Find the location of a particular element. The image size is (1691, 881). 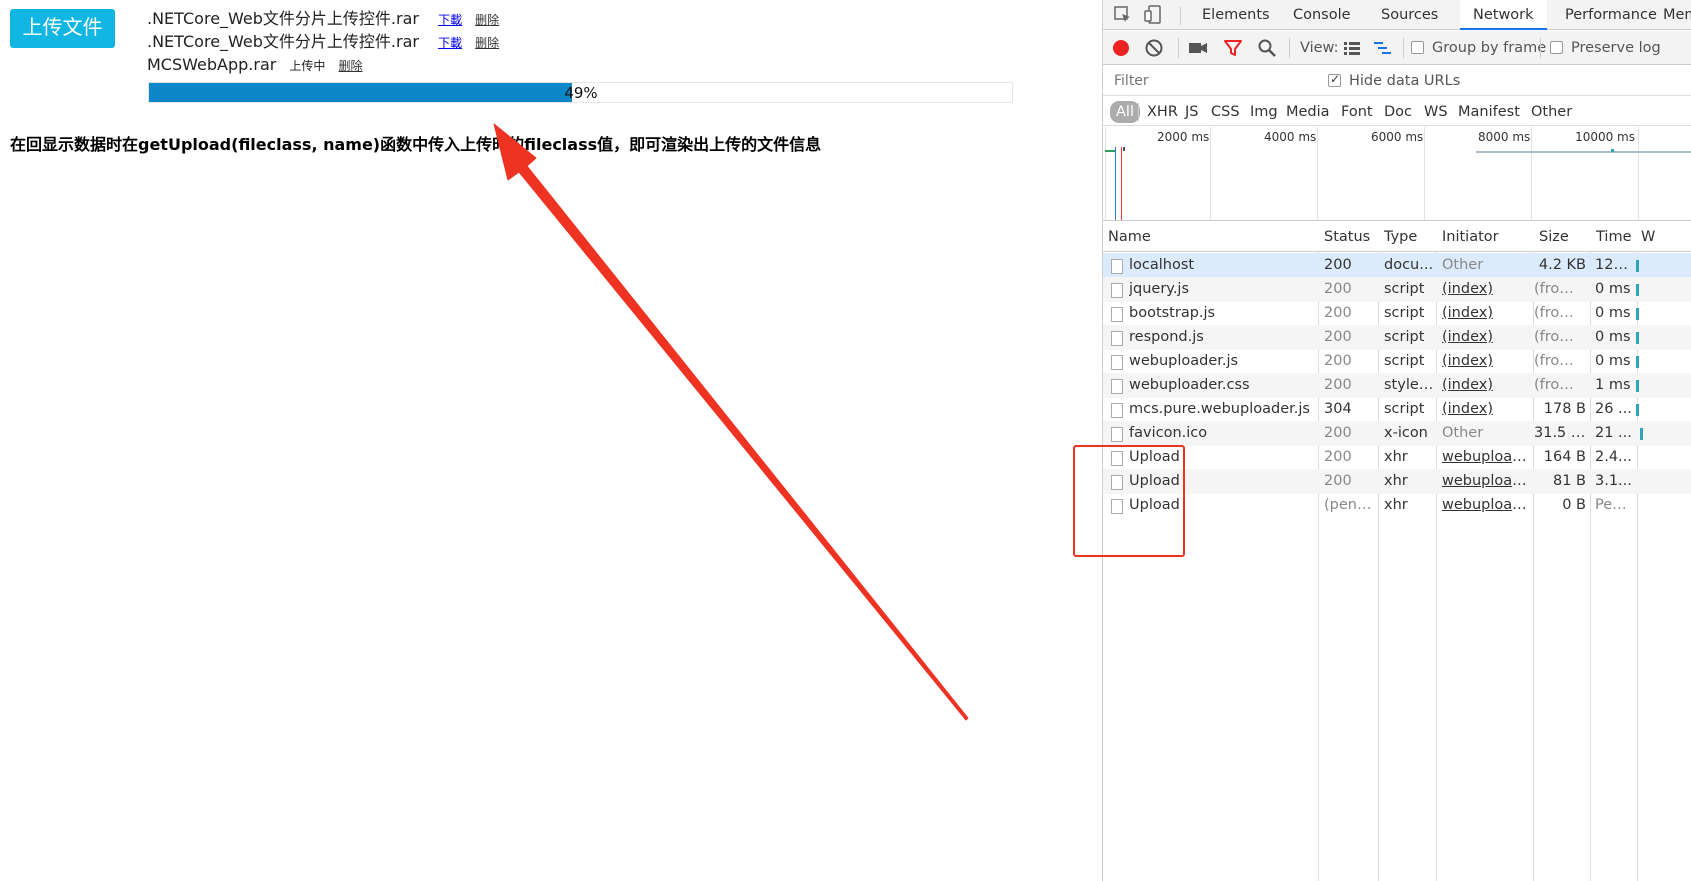

tab-elements: Elements is located at coordinates (1236, 15).